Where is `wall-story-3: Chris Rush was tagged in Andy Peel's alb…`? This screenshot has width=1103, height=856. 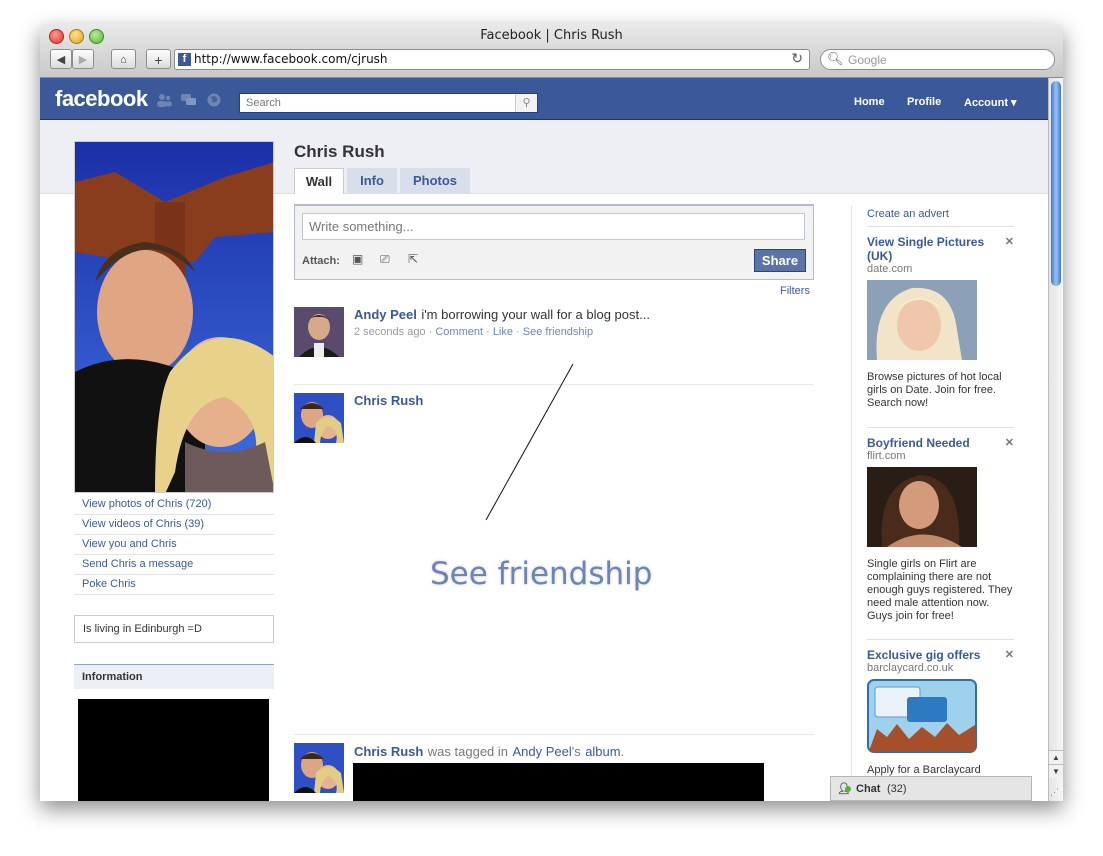 wall-story-3: Chris Rush was tagged in Andy Peel's alb… is located at coordinates (554, 767).